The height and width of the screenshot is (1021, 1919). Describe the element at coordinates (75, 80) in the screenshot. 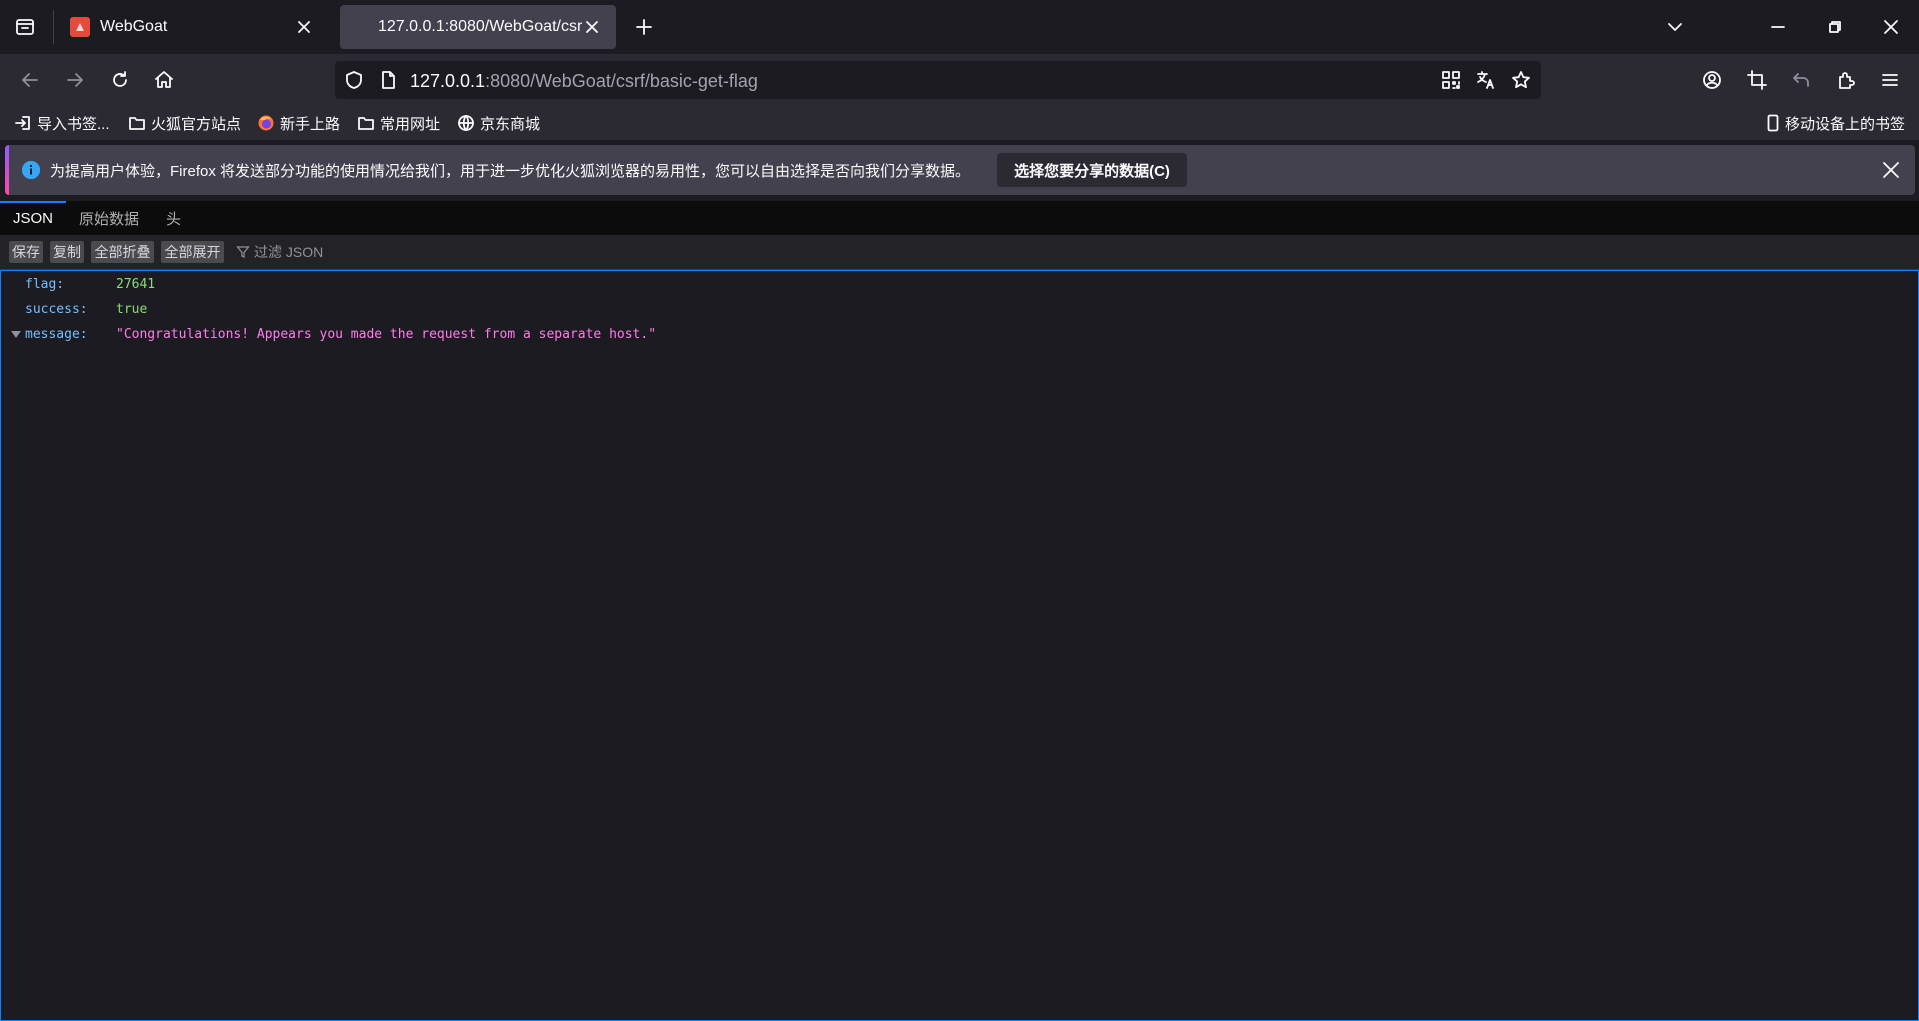

I see `forward-icon` at that location.